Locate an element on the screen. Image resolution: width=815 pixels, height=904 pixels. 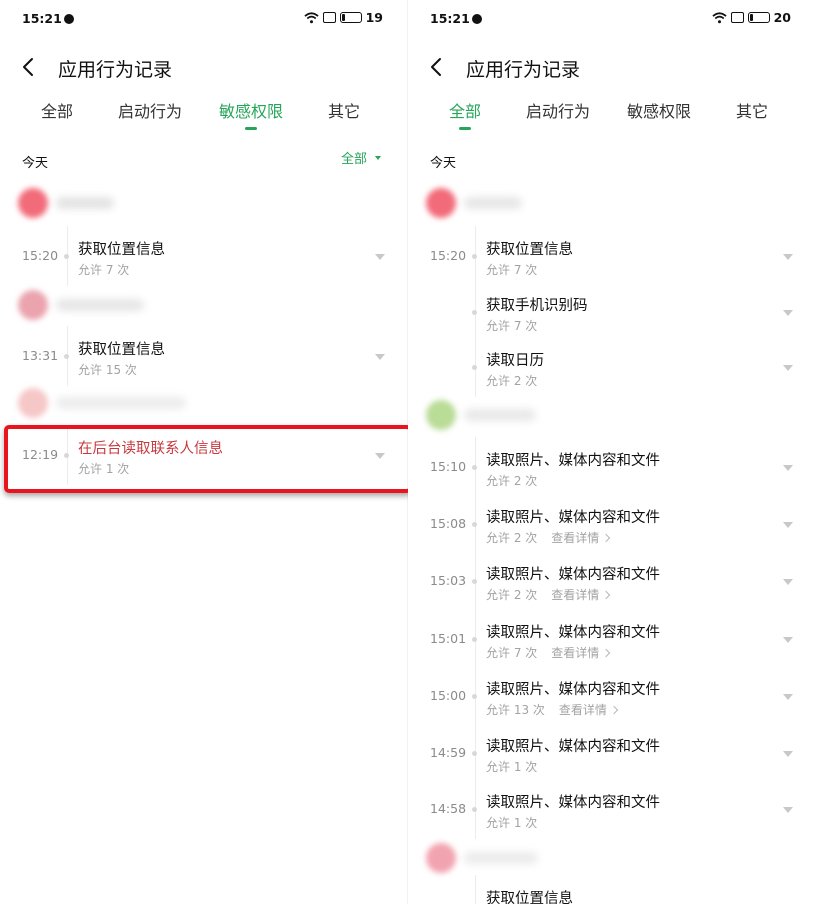
event-row: 获取位置信息 is located at coordinates (611, 889).